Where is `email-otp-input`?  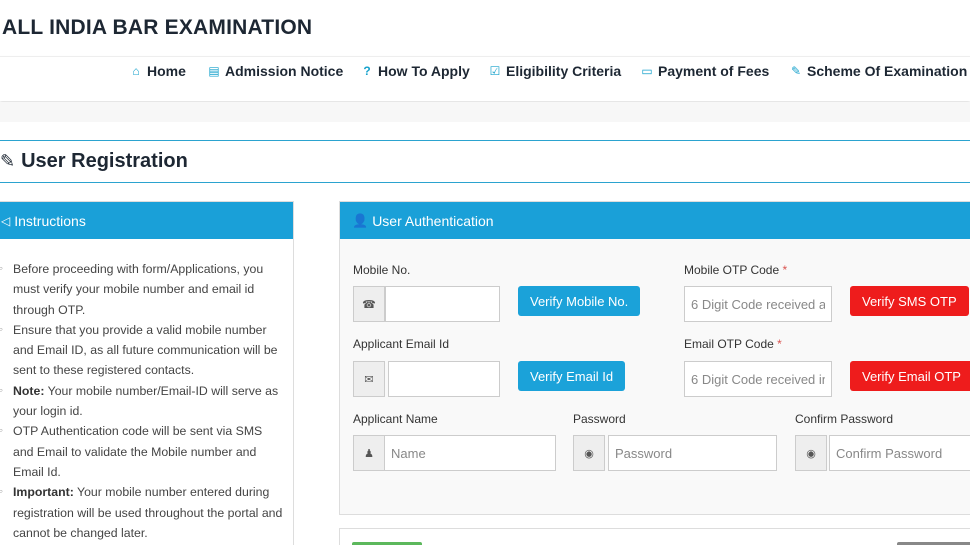 email-otp-input is located at coordinates (758, 379).